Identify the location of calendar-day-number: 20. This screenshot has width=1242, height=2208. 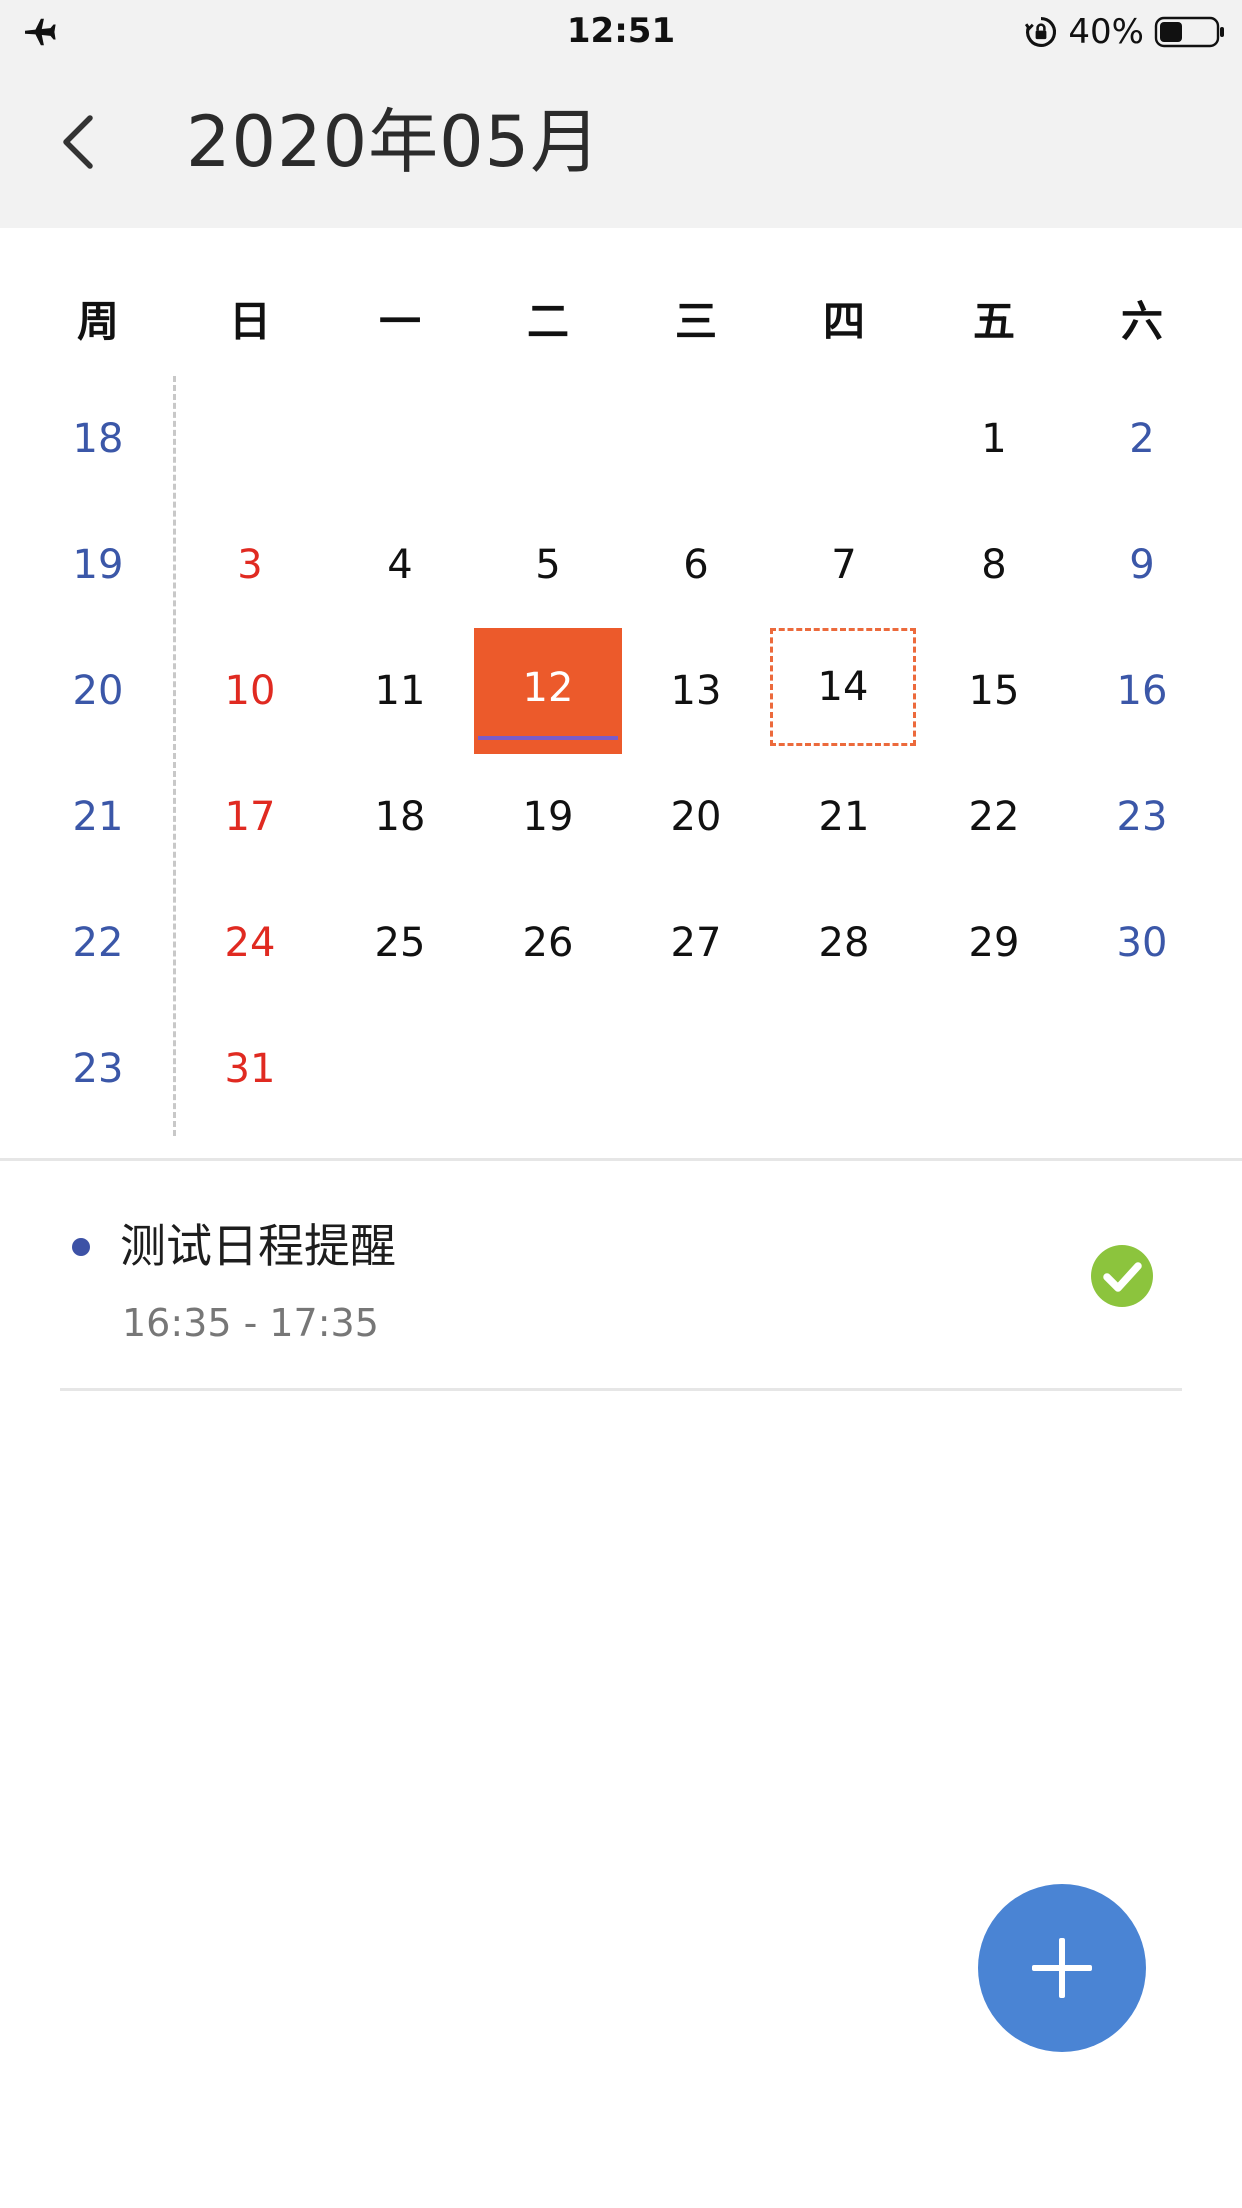
(696, 817).